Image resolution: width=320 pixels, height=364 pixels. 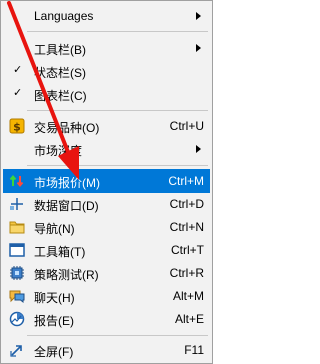 I want to click on menu-item-shortcut: Alt+E, so click(x=189, y=319).